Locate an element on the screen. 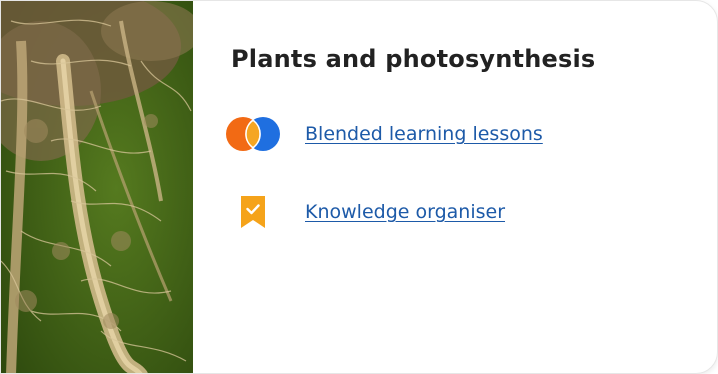 The width and height of the screenshot is (718, 374). blended-learning-icon is located at coordinates (253, 134).